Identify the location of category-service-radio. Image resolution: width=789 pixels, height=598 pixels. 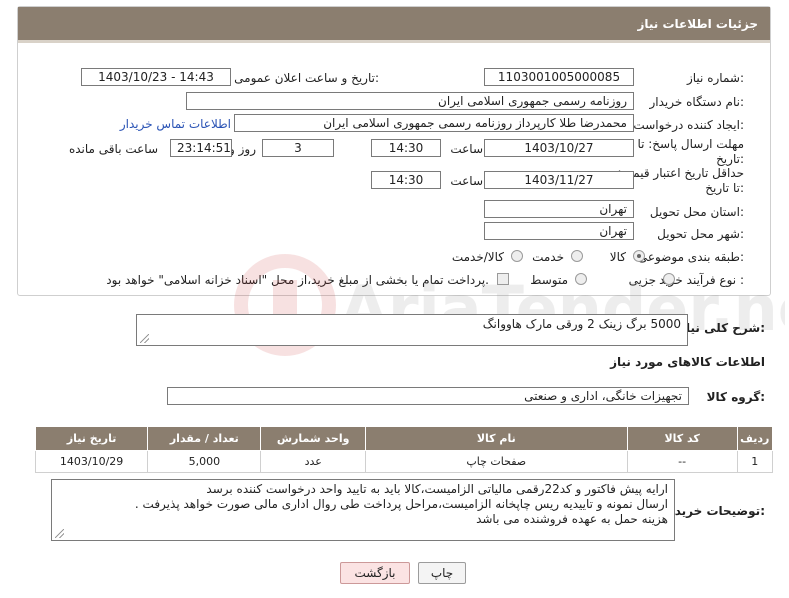
(577, 256).